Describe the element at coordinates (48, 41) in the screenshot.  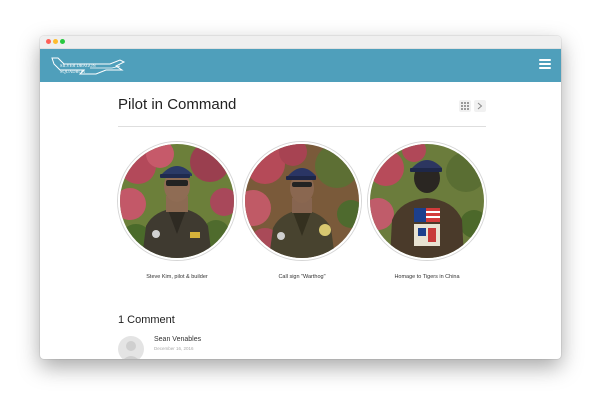
I see `close-window-button` at that location.